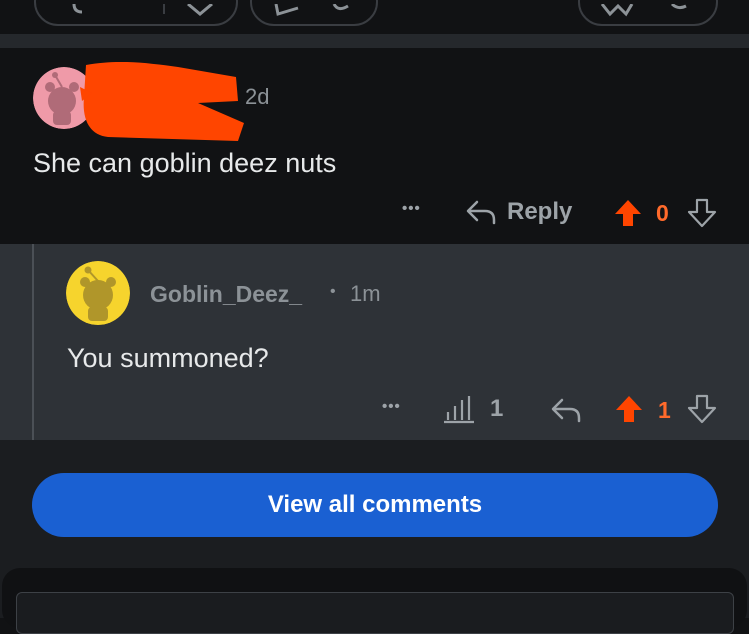 The width and height of the screenshot is (749, 634). What do you see at coordinates (375, 613) in the screenshot?
I see `comment-input` at bounding box center [375, 613].